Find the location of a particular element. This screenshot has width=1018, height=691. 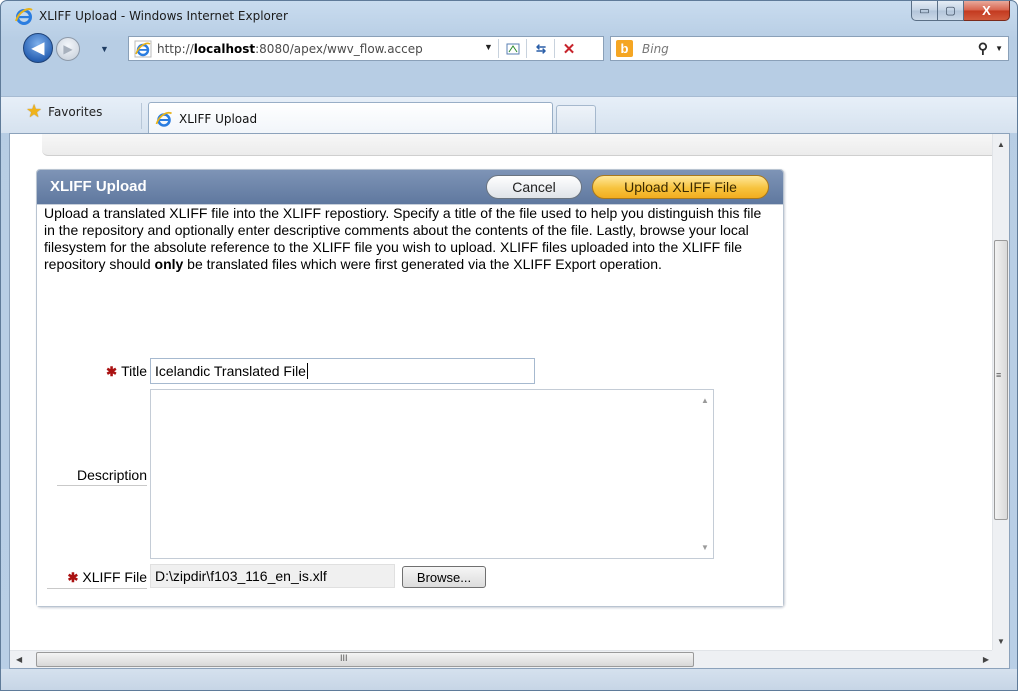

compatibility-view-button is located at coordinates (513, 48).